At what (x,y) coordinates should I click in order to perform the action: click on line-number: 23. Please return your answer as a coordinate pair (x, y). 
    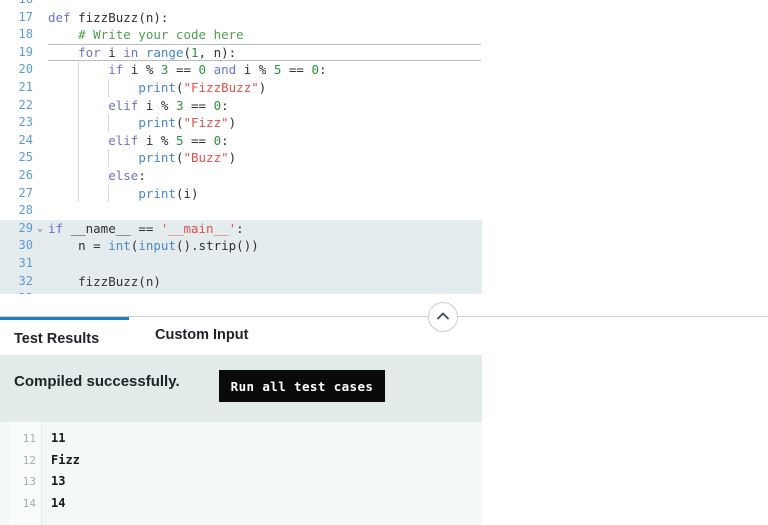
    Looking at the image, I should click on (25, 122).